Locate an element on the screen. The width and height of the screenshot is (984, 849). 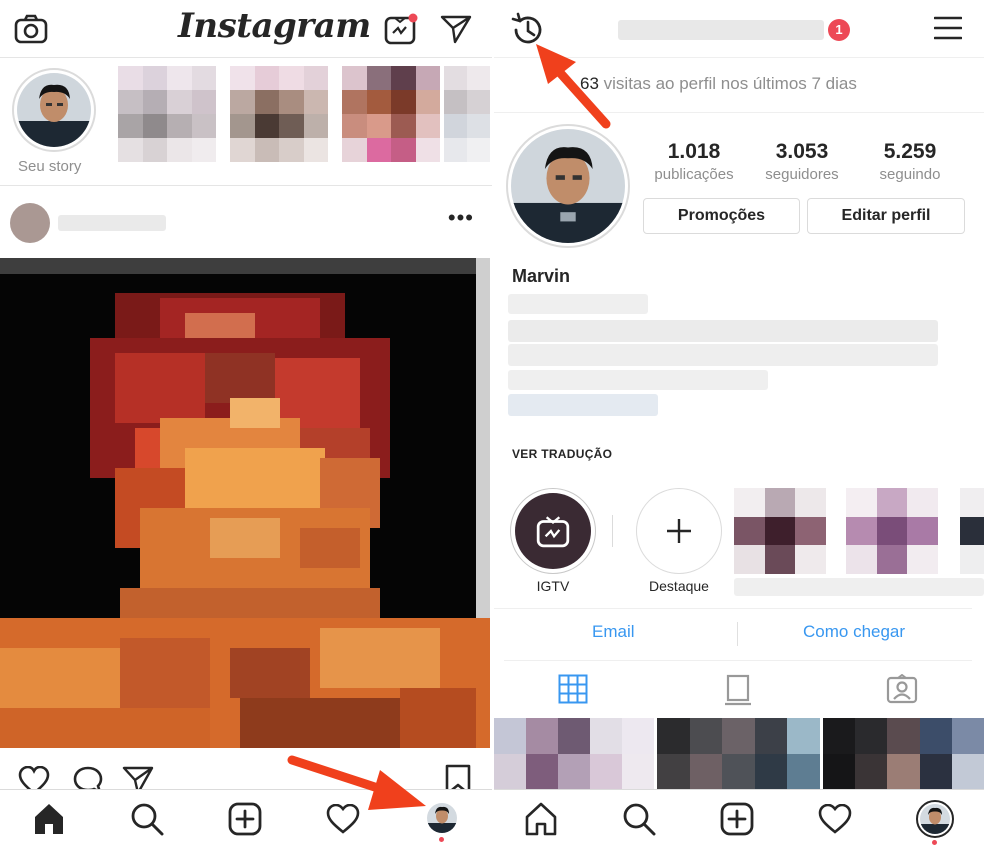
new-highlight-button is located at coordinates (679, 531).